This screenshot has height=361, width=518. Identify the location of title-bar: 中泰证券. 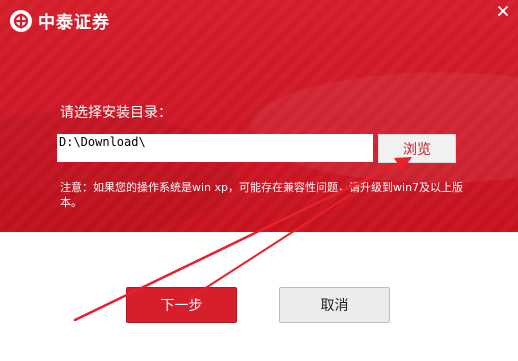
(259, 20).